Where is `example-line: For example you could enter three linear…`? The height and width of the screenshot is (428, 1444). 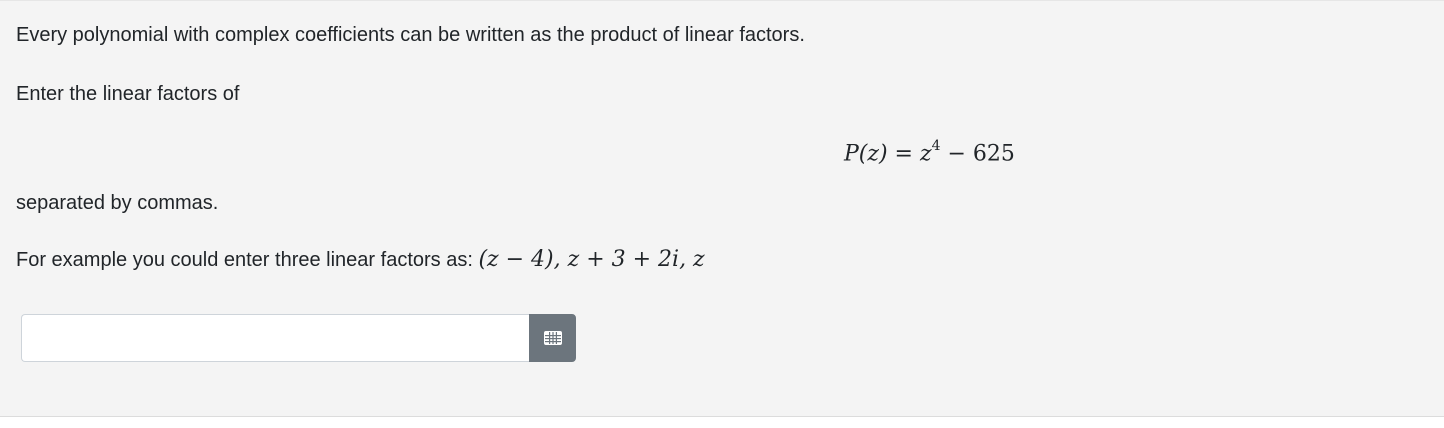 example-line: For example you could enter three linear… is located at coordinates (360, 260).